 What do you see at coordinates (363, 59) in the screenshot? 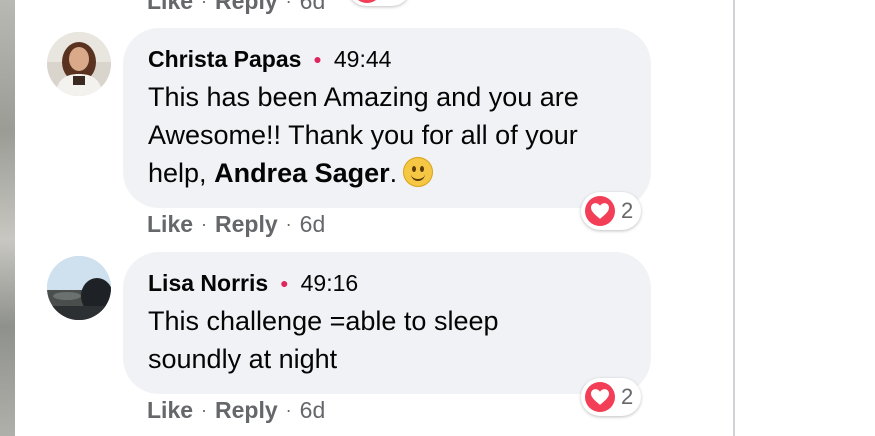
I see `comment-timestamp: 49:44` at bounding box center [363, 59].